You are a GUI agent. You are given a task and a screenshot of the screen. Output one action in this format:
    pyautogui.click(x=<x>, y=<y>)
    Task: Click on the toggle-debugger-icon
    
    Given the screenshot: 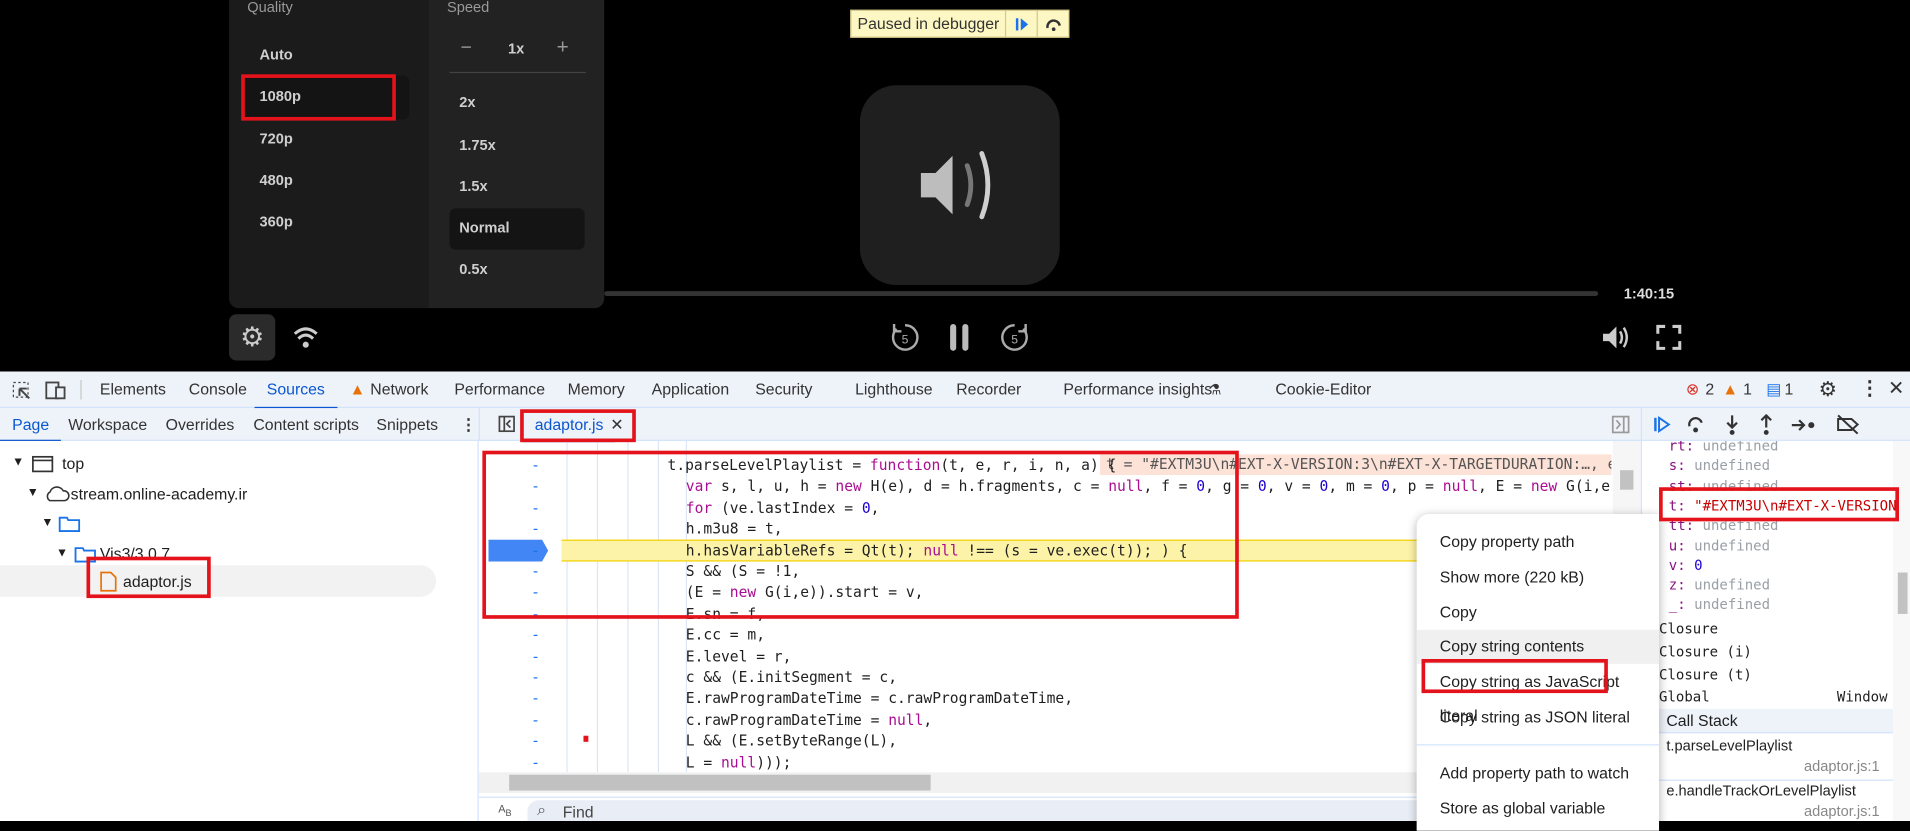 What is the action you would take?
    pyautogui.click(x=1620, y=424)
    